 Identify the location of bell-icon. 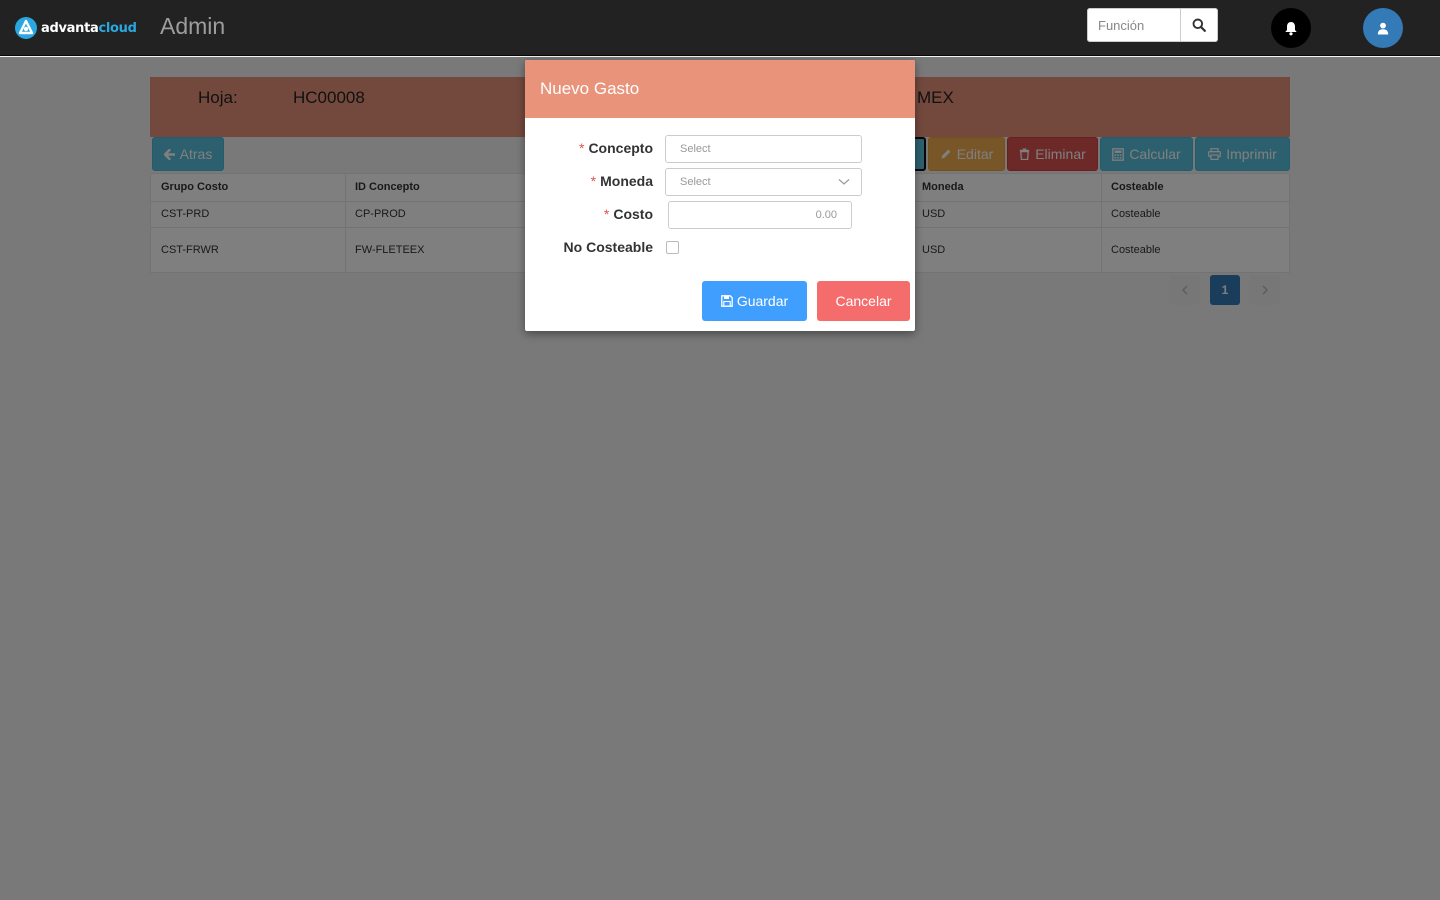
(1291, 28).